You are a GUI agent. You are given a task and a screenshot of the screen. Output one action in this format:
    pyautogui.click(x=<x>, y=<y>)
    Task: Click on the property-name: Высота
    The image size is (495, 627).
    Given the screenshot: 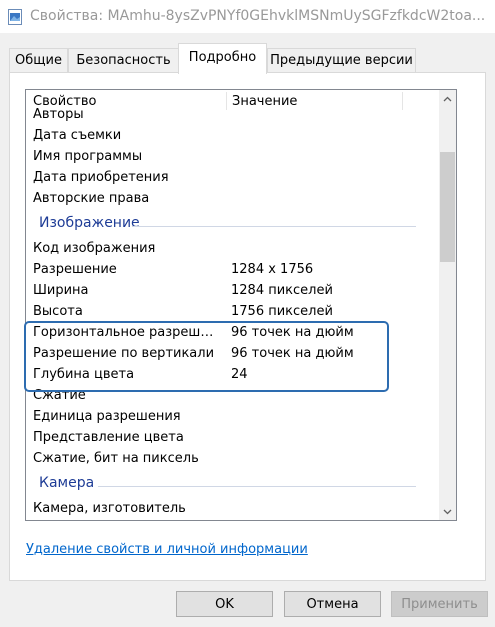 What is the action you would take?
    pyautogui.click(x=58, y=311)
    